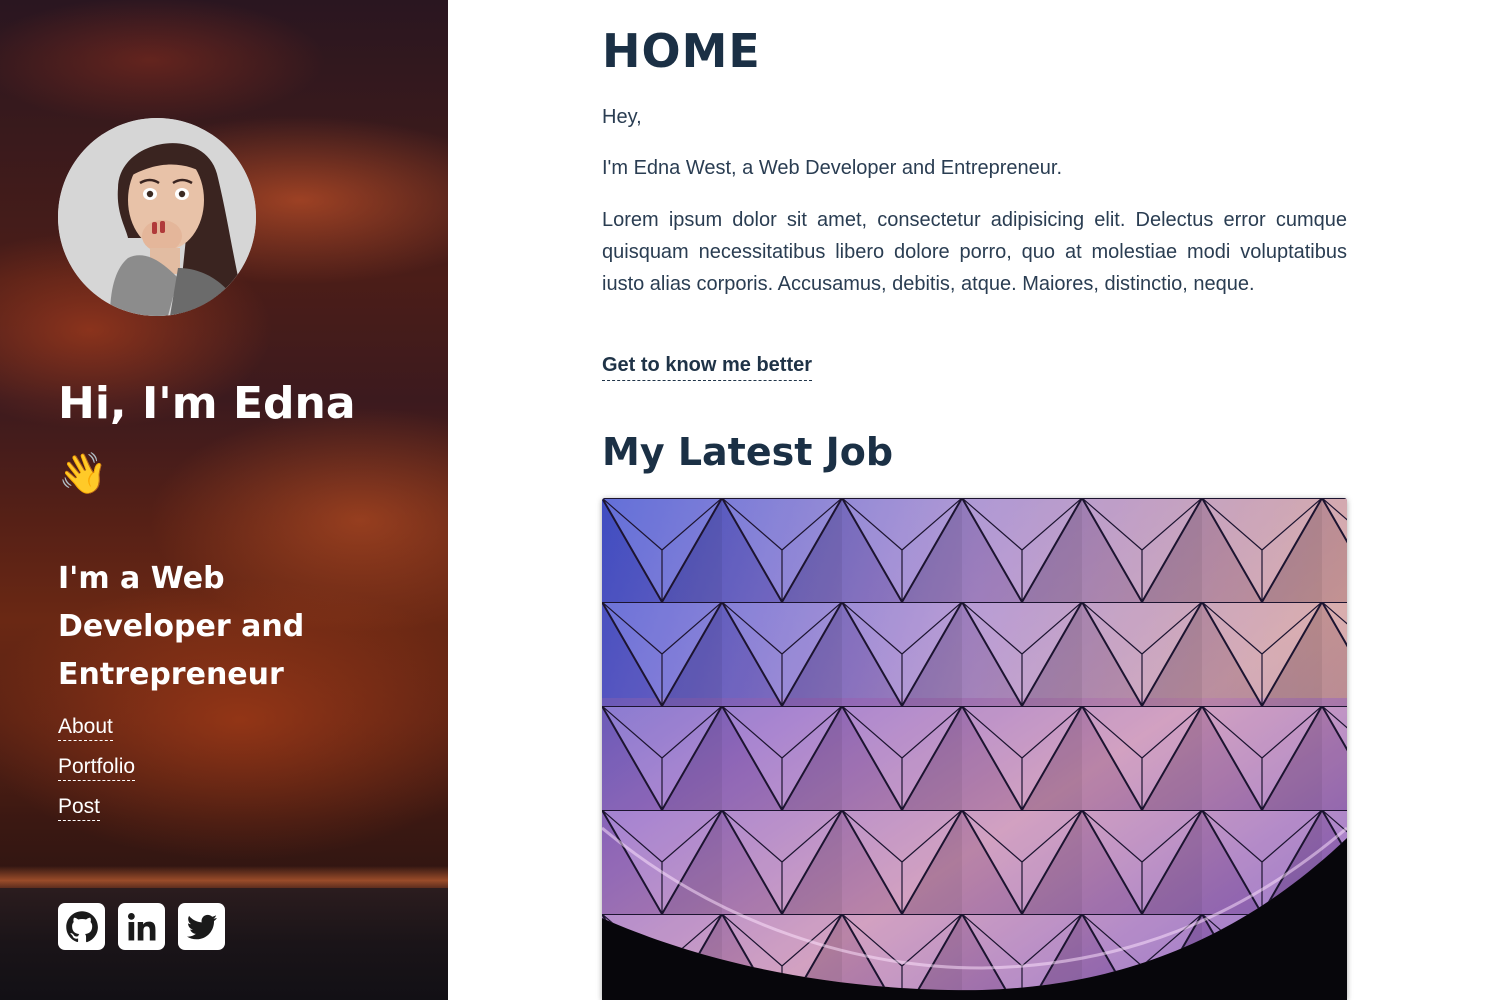  I want to click on sidebar-greeting: Hi, I'm Edna, so click(207, 403).